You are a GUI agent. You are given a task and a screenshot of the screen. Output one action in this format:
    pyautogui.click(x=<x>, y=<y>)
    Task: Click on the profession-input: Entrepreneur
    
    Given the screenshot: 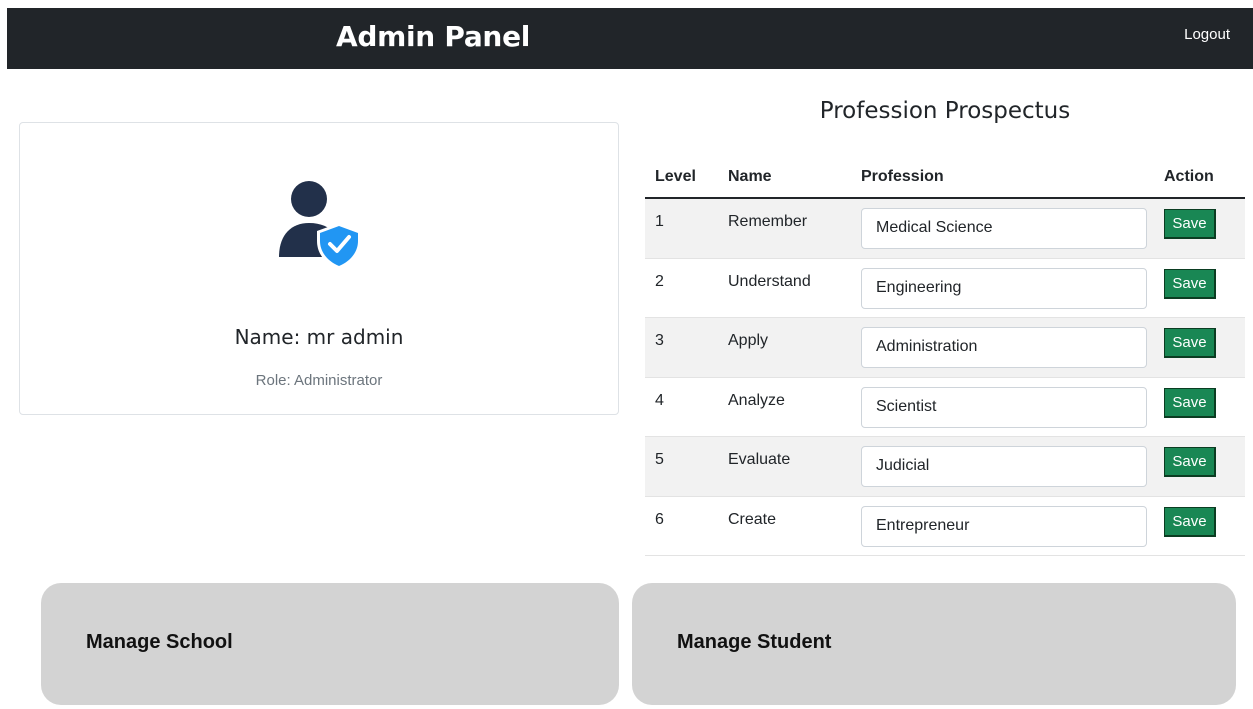 What is the action you would take?
    pyautogui.click(x=1004, y=526)
    